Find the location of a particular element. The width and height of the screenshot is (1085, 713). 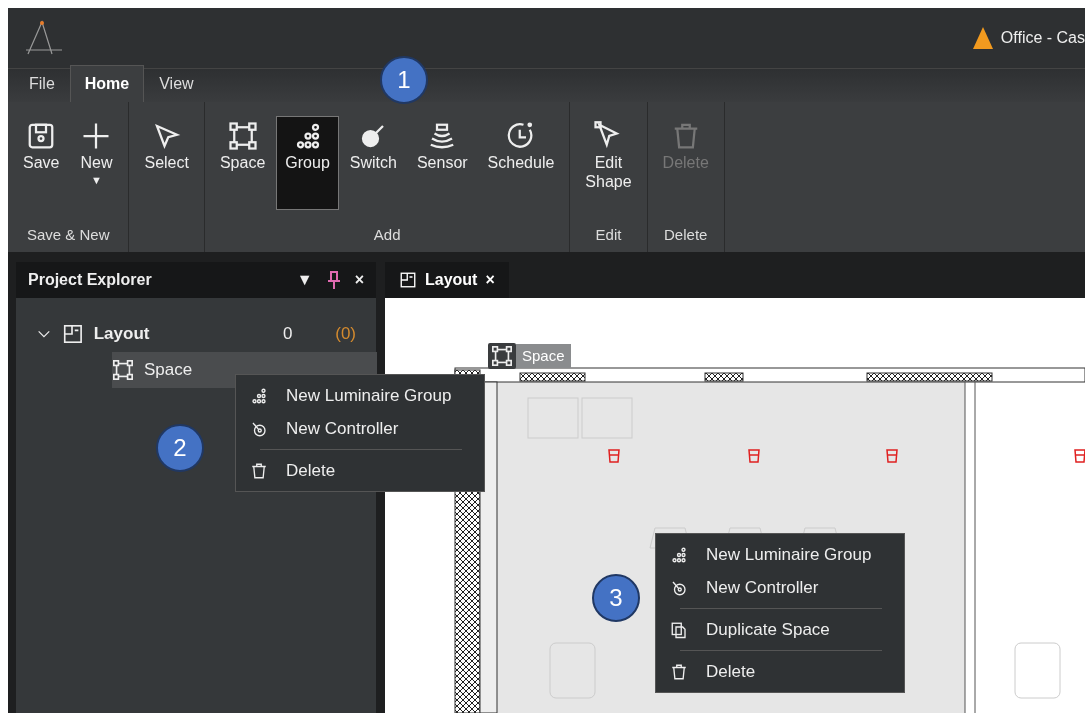

plus-icon is located at coordinates (96, 136).